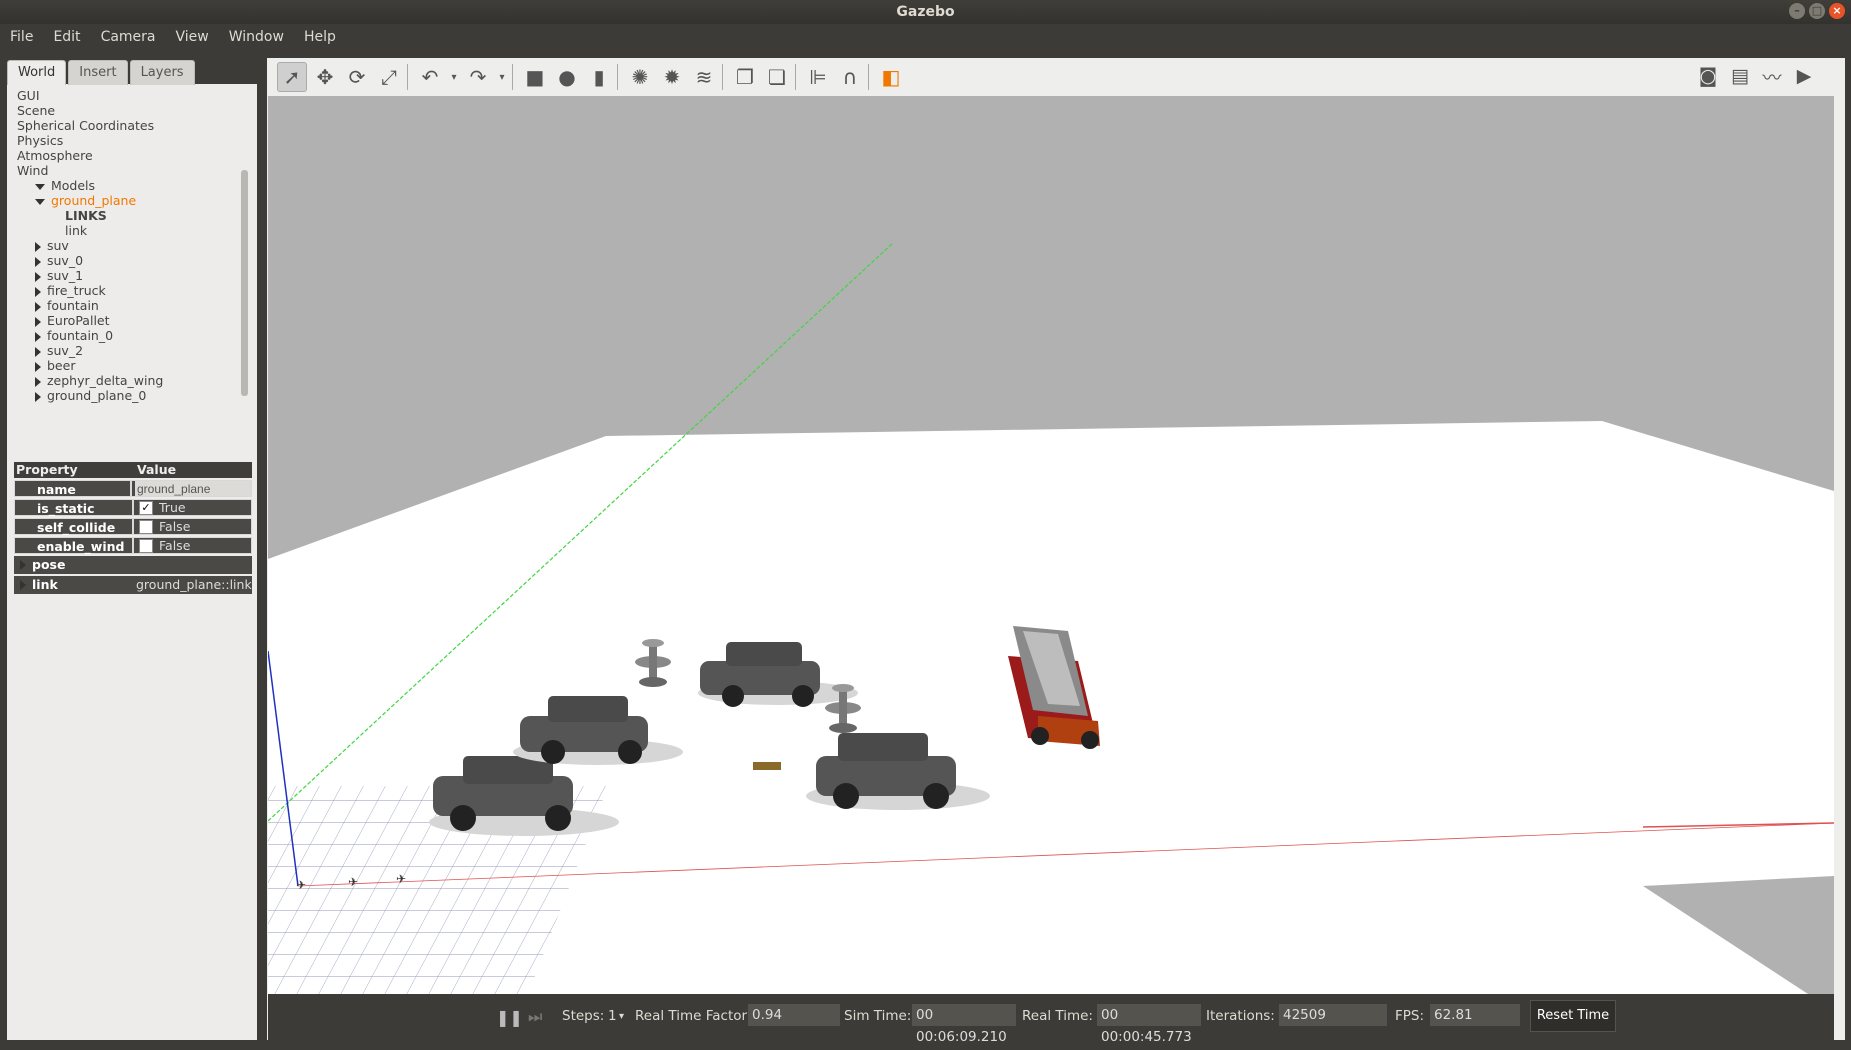 The image size is (1851, 1050). What do you see at coordinates (59, 260) in the screenshot?
I see `tree-item: suv_0` at bounding box center [59, 260].